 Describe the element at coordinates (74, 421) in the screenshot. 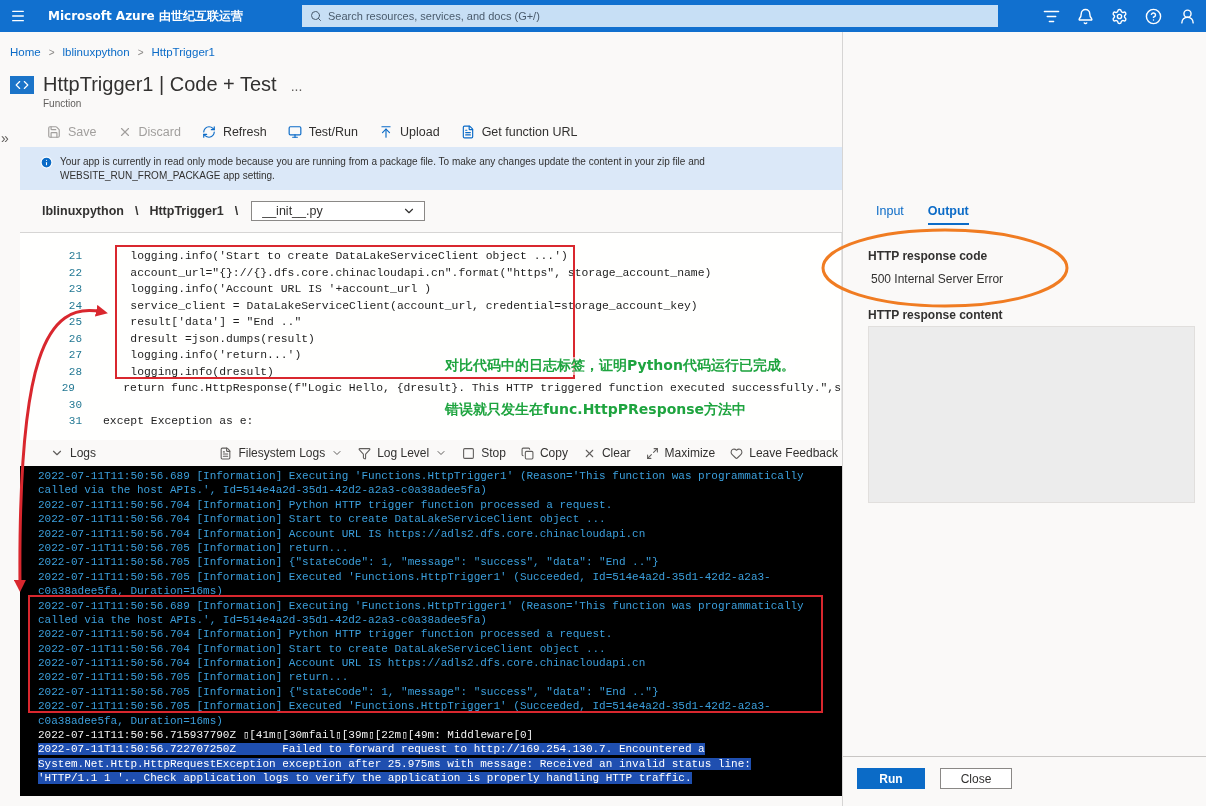

I see `line-number: 31` at that location.